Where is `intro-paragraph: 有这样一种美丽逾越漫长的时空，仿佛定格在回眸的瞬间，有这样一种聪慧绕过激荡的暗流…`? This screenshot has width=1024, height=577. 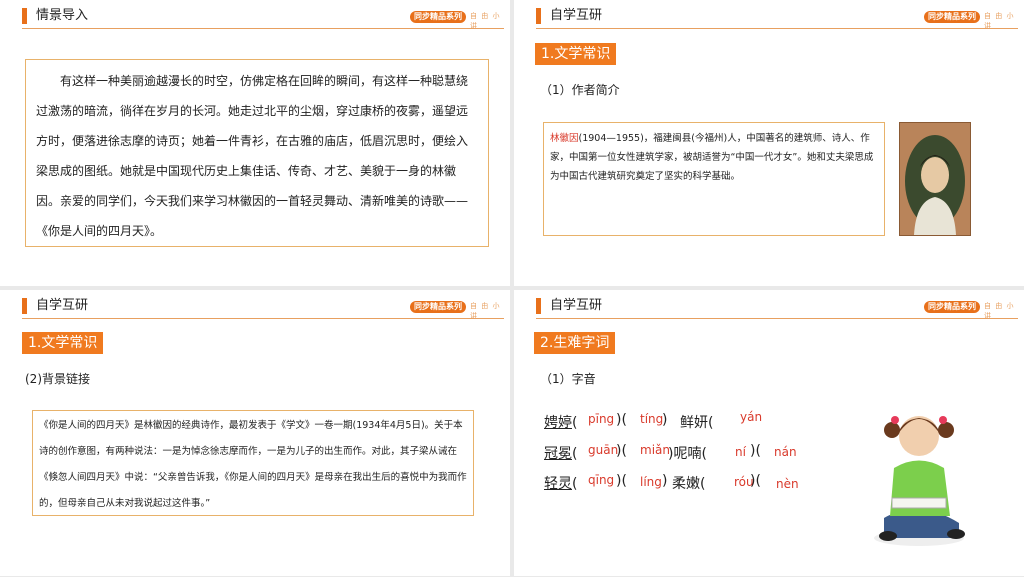 intro-paragraph: 有这样一种美丽逾越漫长的时空，仿佛定格在回眸的瞬间，有这样一种聪慧绕过激荡的暗流… is located at coordinates (252, 156).